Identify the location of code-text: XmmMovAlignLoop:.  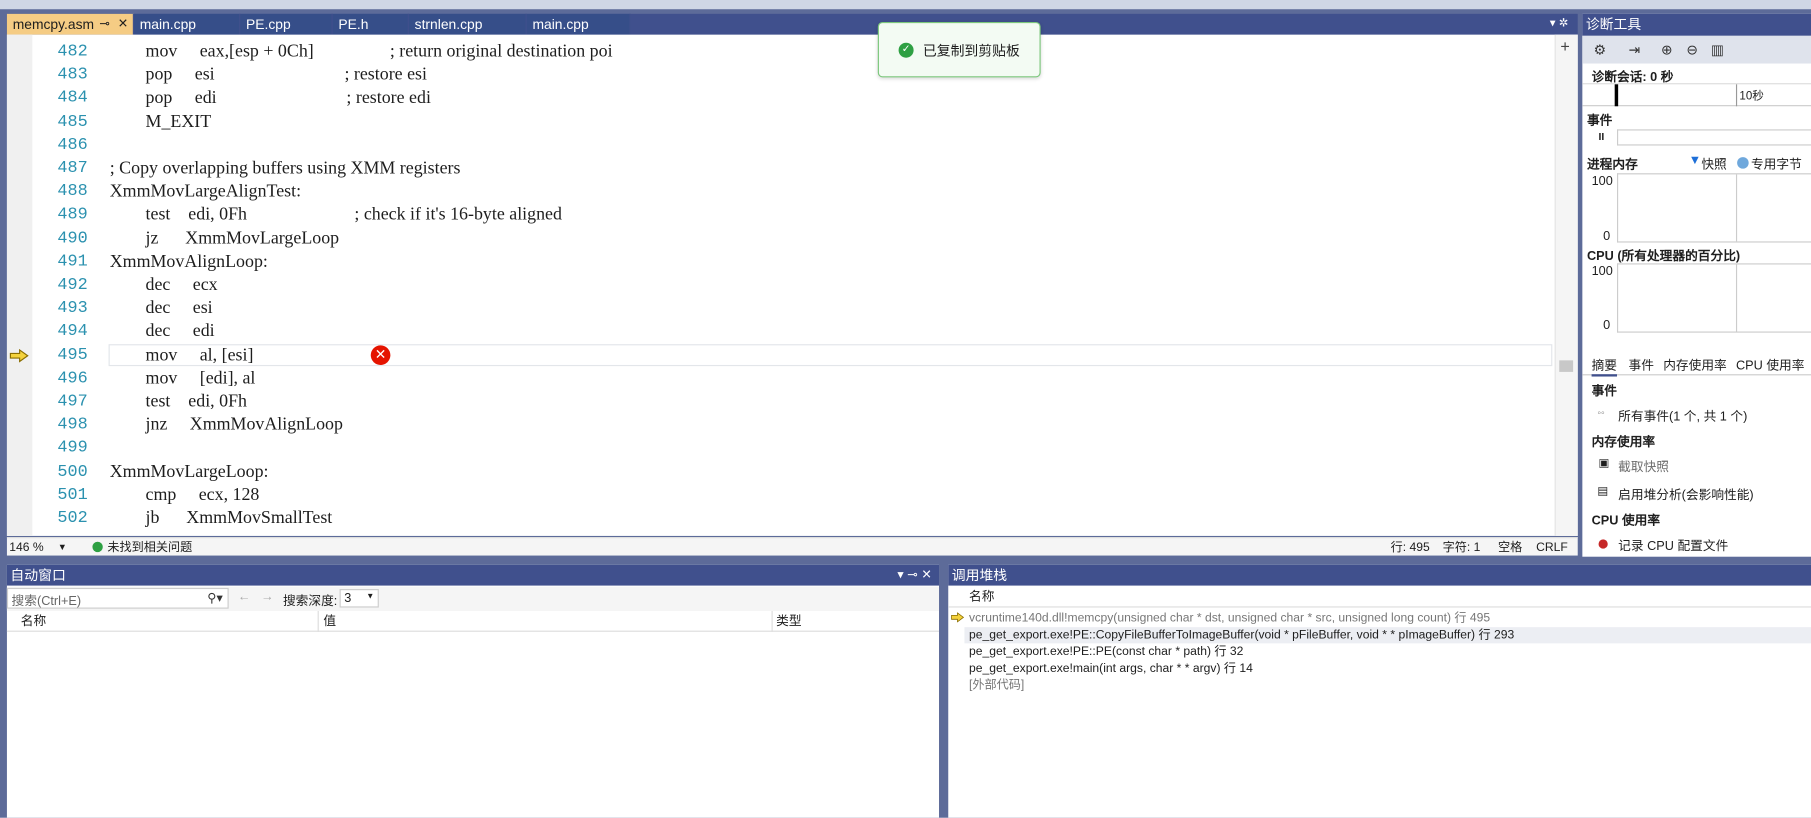
(189, 261).